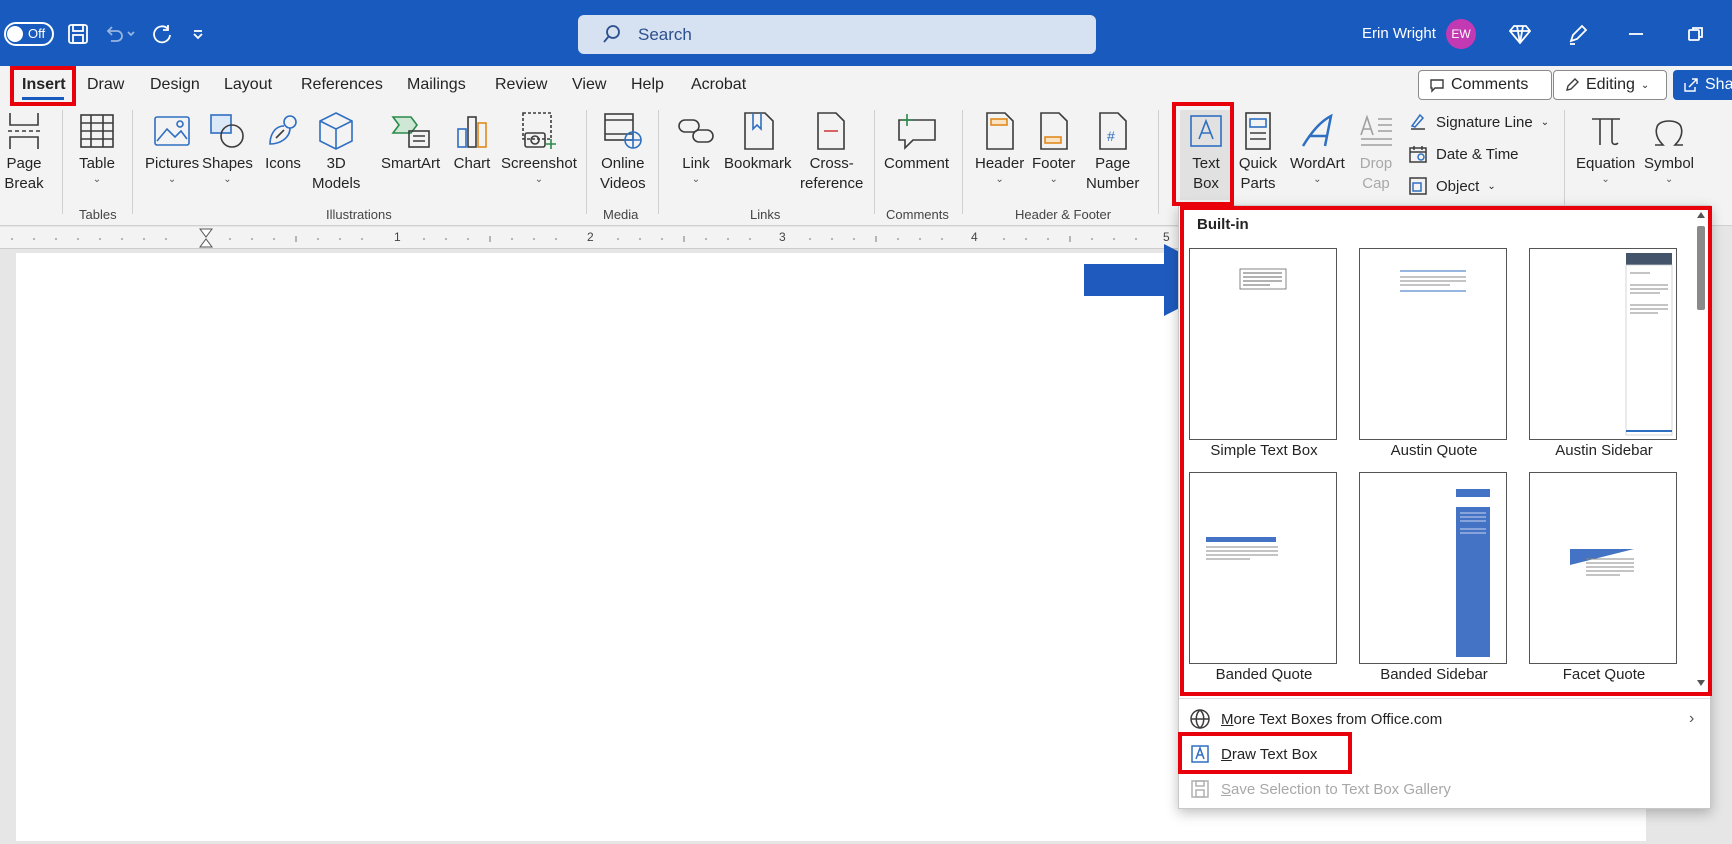 The height and width of the screenshot is (844, 1732). Describe the element at coordinates (521, 85) in the screenshot. I see `tab-review: Review` at that location.